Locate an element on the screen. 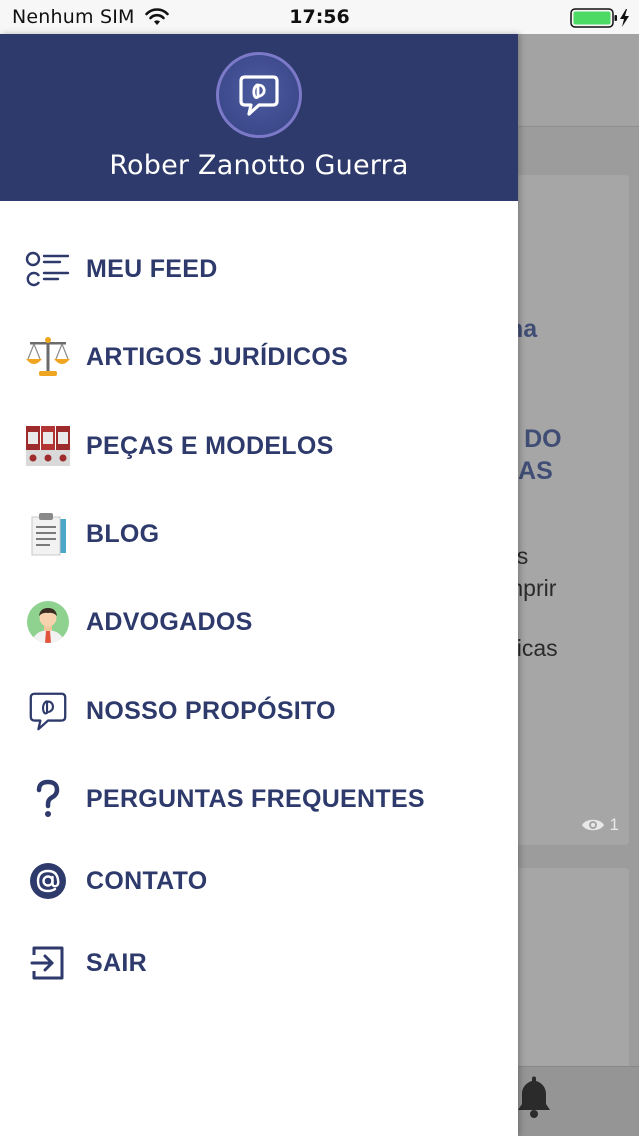  menu-item-advogados: ADVOGADOS is located at coordinates (259, 622).